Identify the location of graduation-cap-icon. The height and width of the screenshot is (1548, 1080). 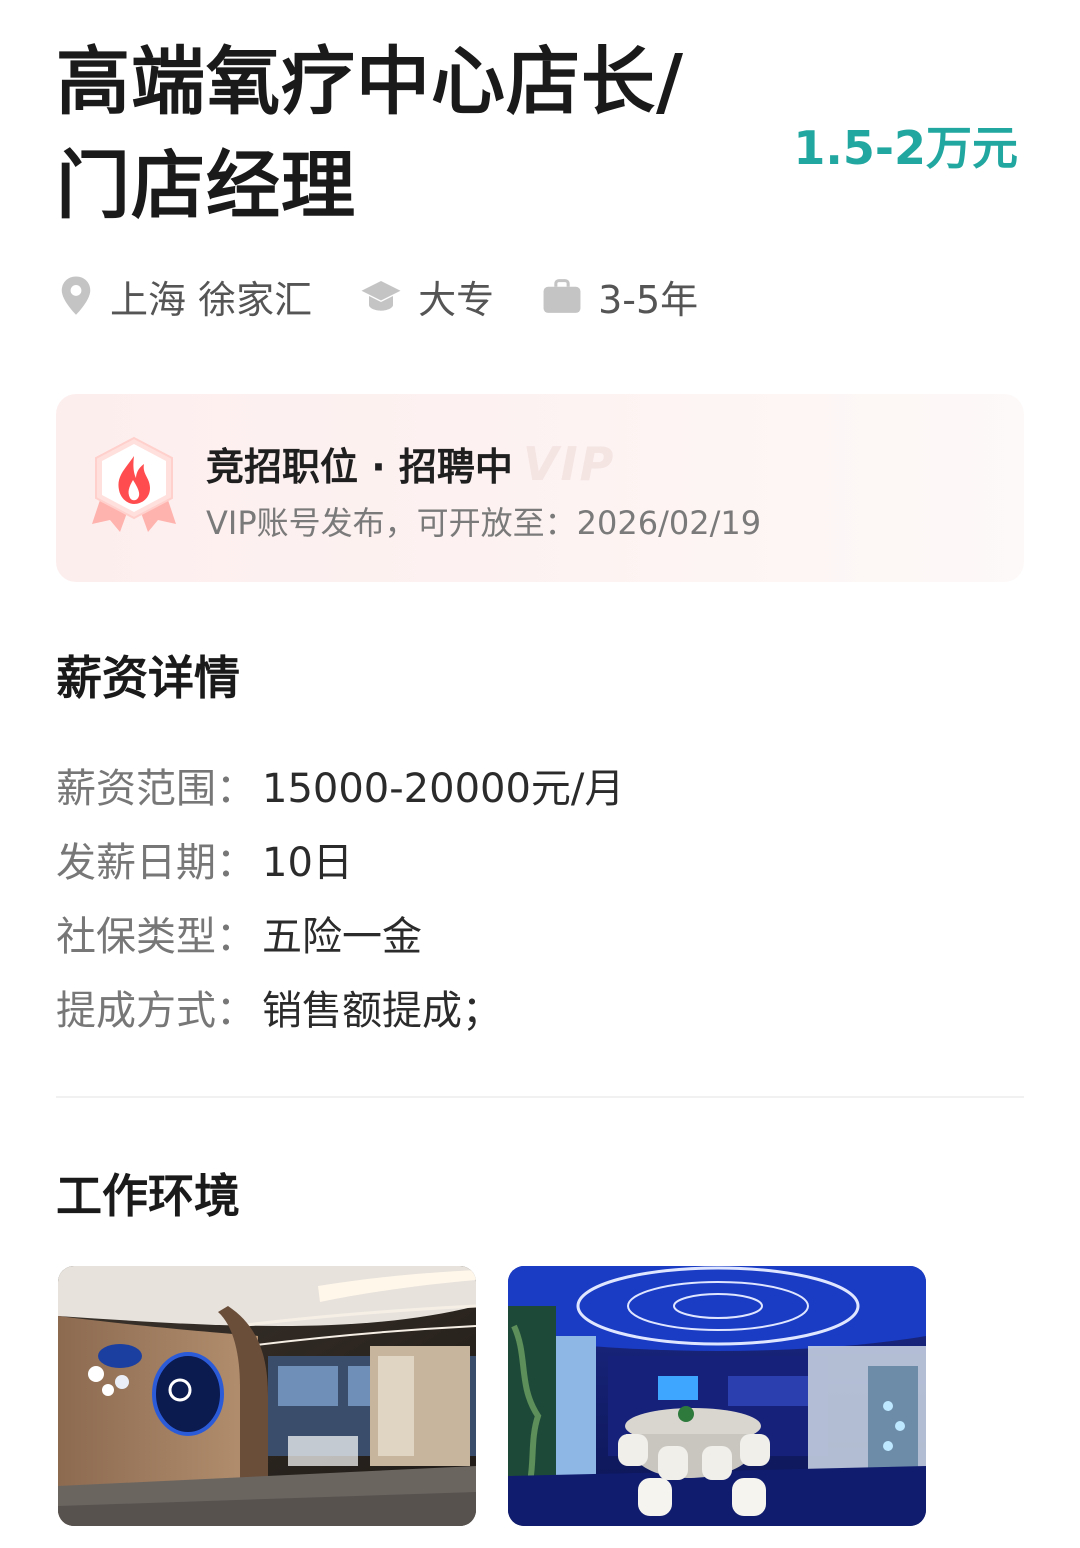
(381, 296).